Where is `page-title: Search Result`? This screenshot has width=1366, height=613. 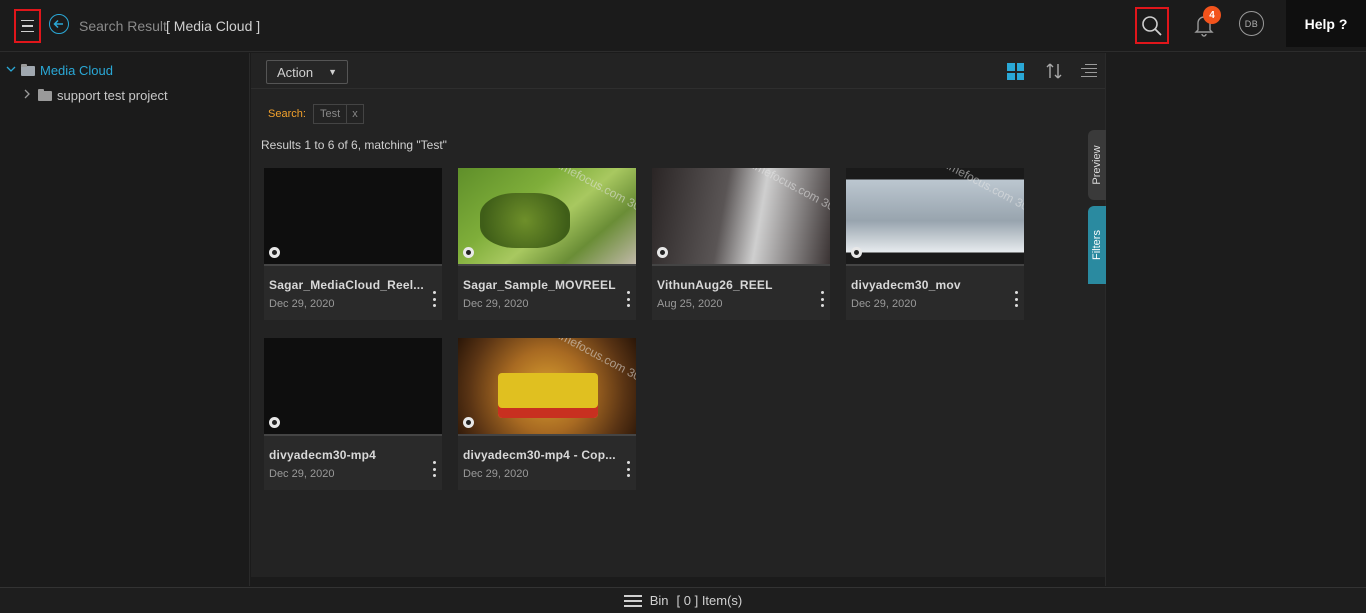
page-title: Search Result is located at coordinates (123, 26).